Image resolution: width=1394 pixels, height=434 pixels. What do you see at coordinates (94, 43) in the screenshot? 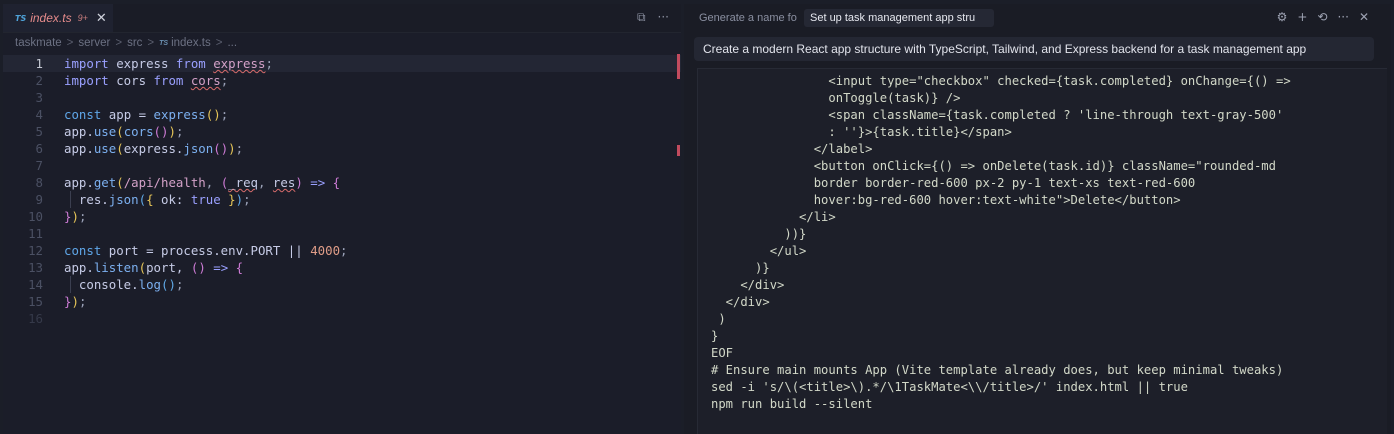
I see `breadcrumb-item: server` at bounding box center [94, 43].